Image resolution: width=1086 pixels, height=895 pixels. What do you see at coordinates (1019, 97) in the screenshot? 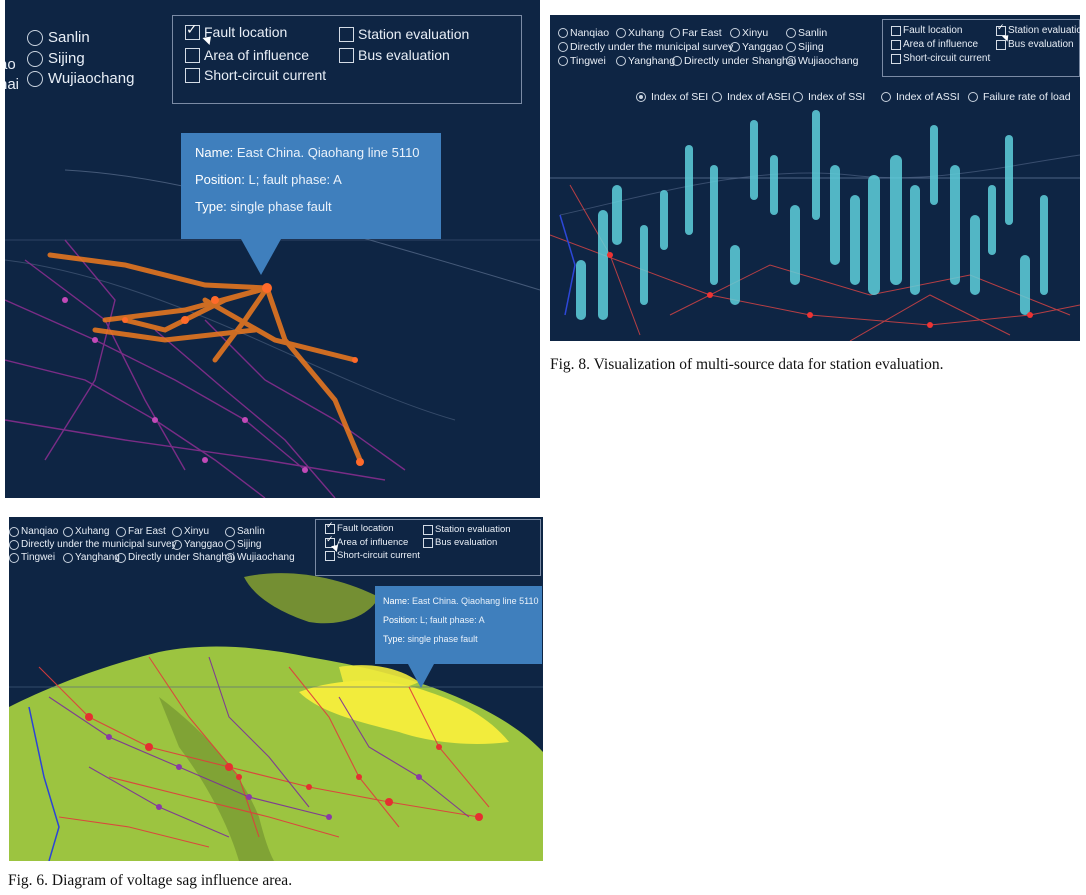
I see `radio-failure-rate: Failure rate of load` at bounding box center [1019, 97].